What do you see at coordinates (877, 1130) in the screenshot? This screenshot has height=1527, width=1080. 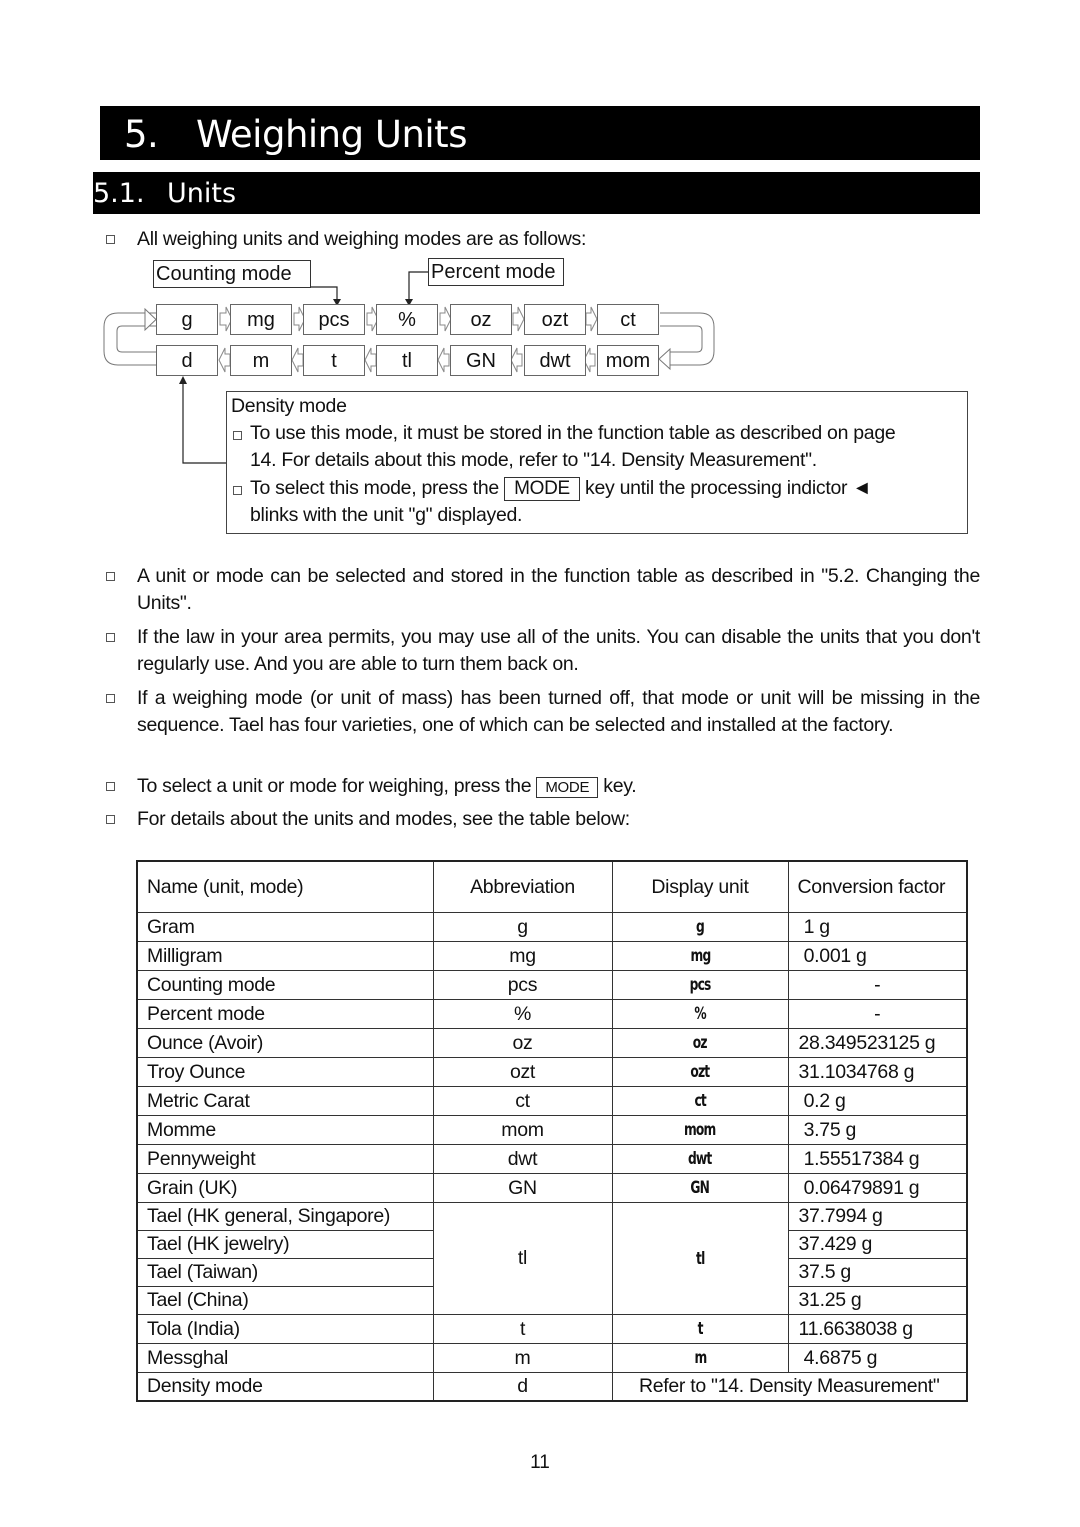 I see `cell-conversion-factor: 3.75 g` at bounding box center [877, 1130].